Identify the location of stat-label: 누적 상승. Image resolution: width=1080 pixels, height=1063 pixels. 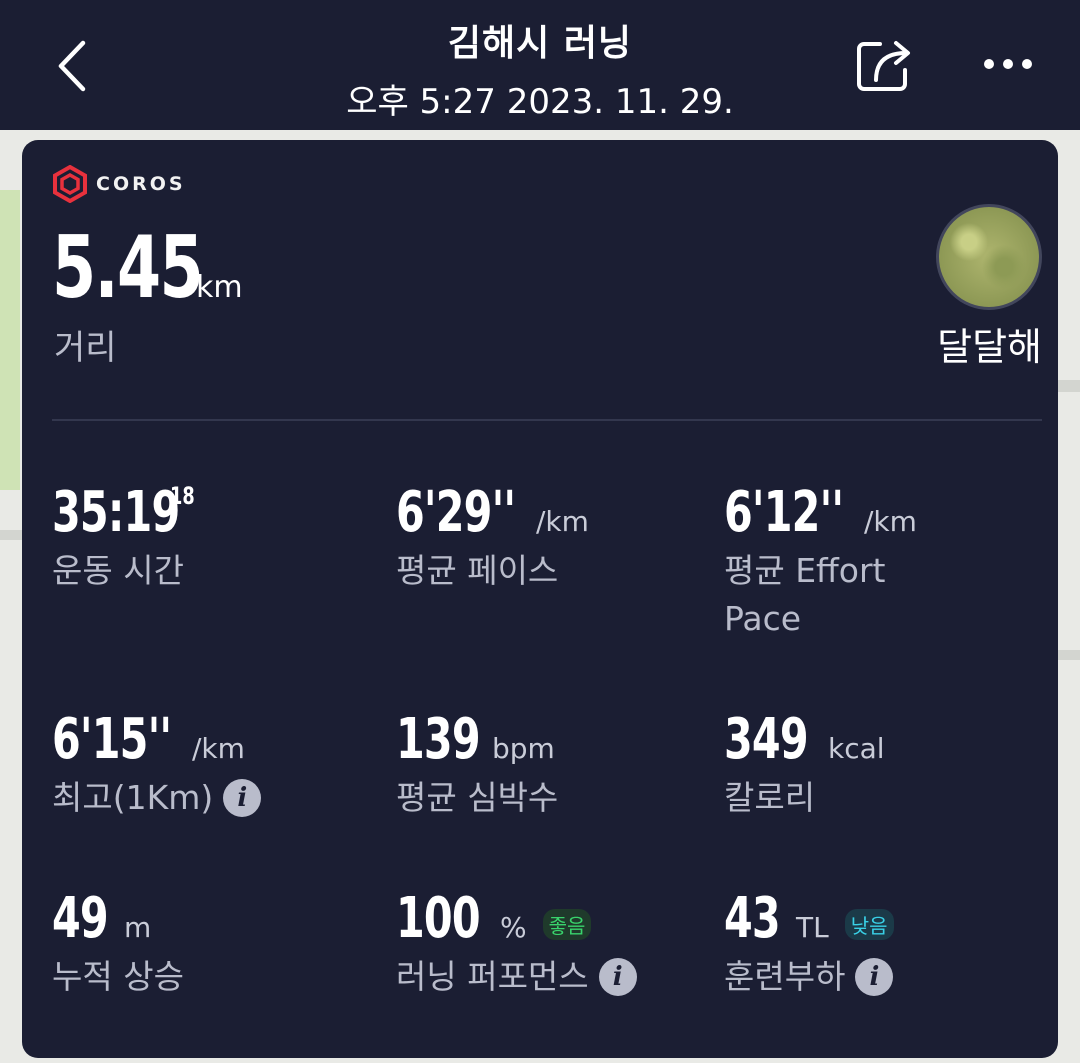
(118, 976).